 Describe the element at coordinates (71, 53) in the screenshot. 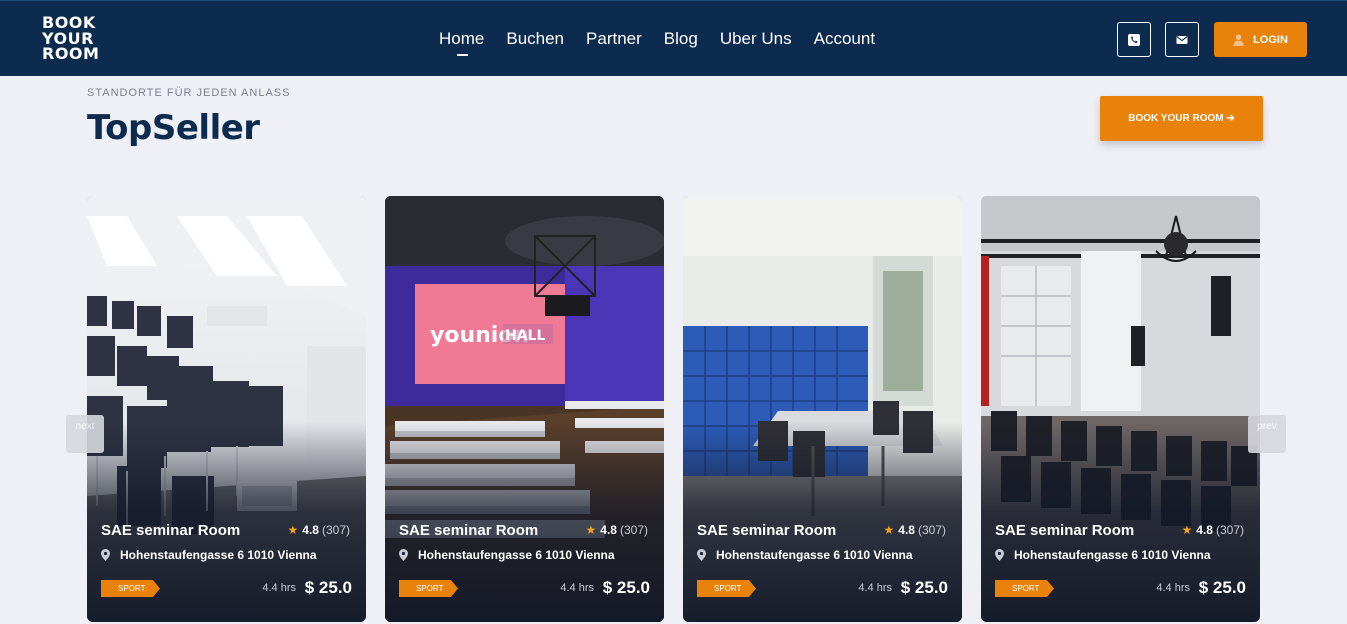

I see `logo-line: ROOM` at that location.